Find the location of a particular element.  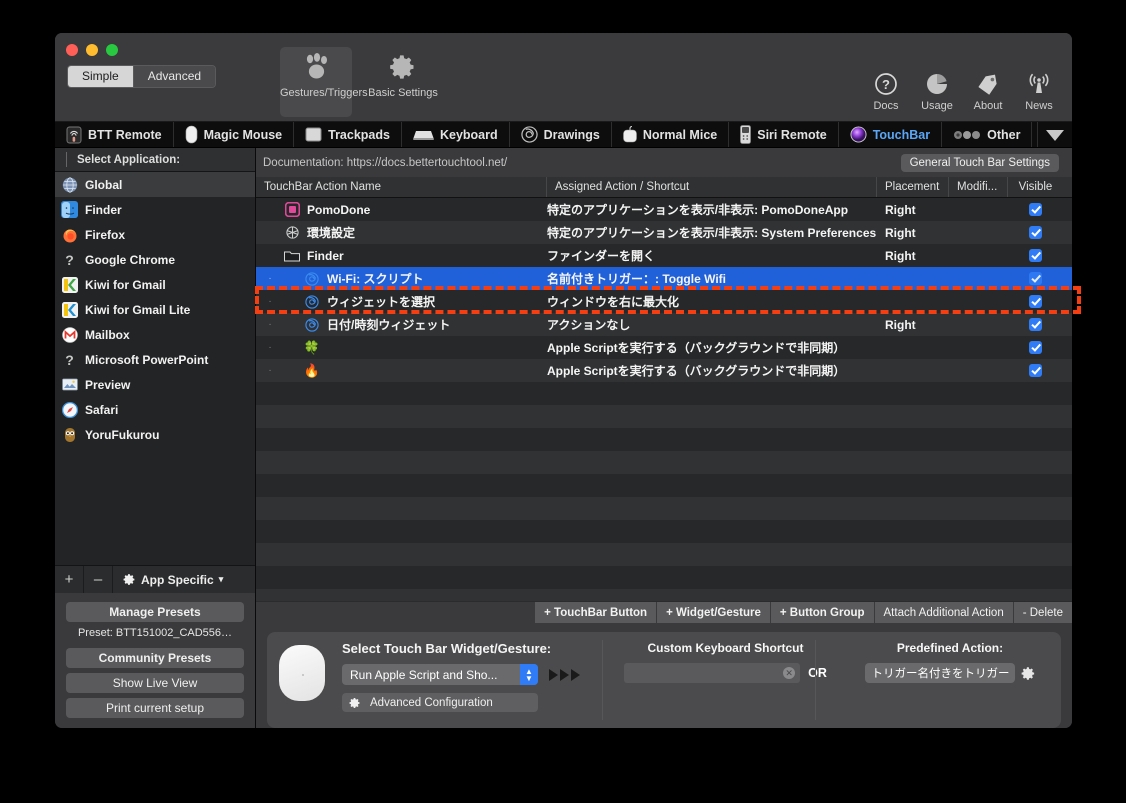

segment-simple: Simple is located at coordinates (101, 76).